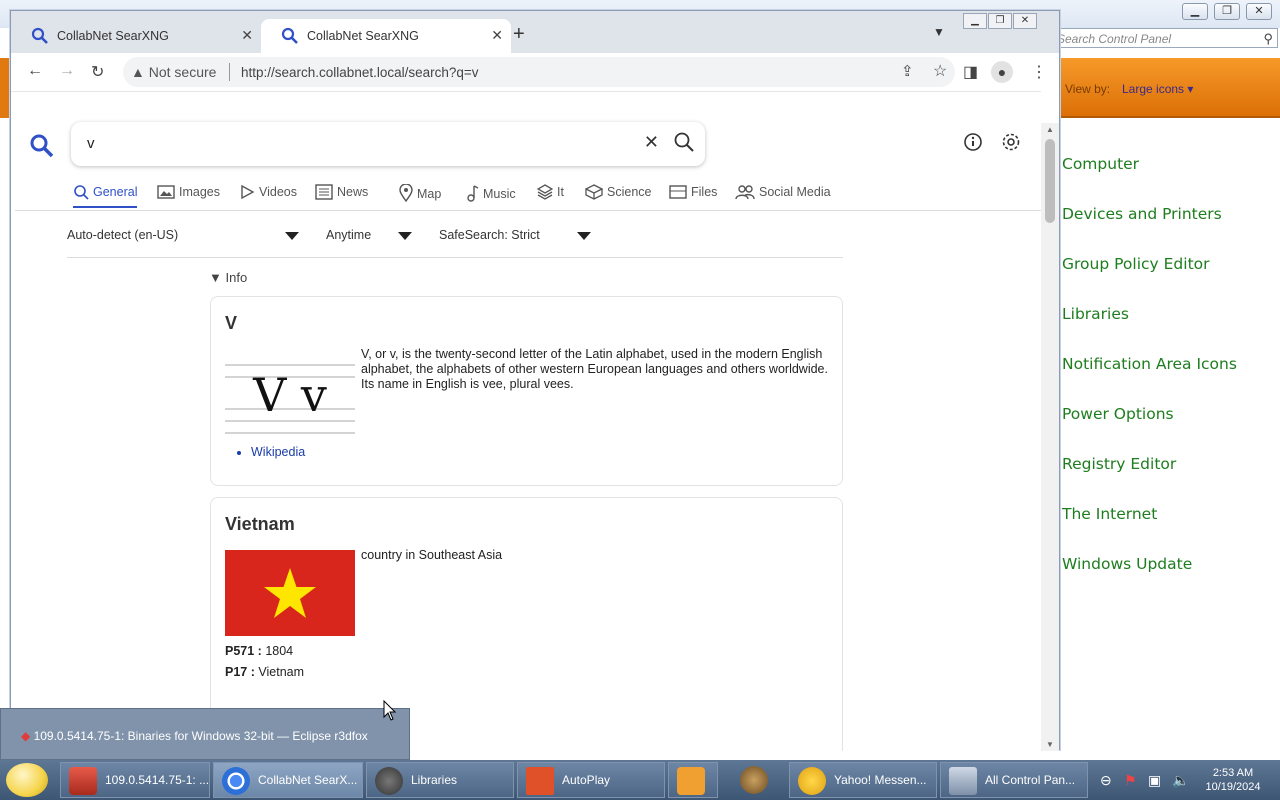 The height and width of the screenshot is (800, 1280). I want to click on tab-label: Files, so click(704, 192).